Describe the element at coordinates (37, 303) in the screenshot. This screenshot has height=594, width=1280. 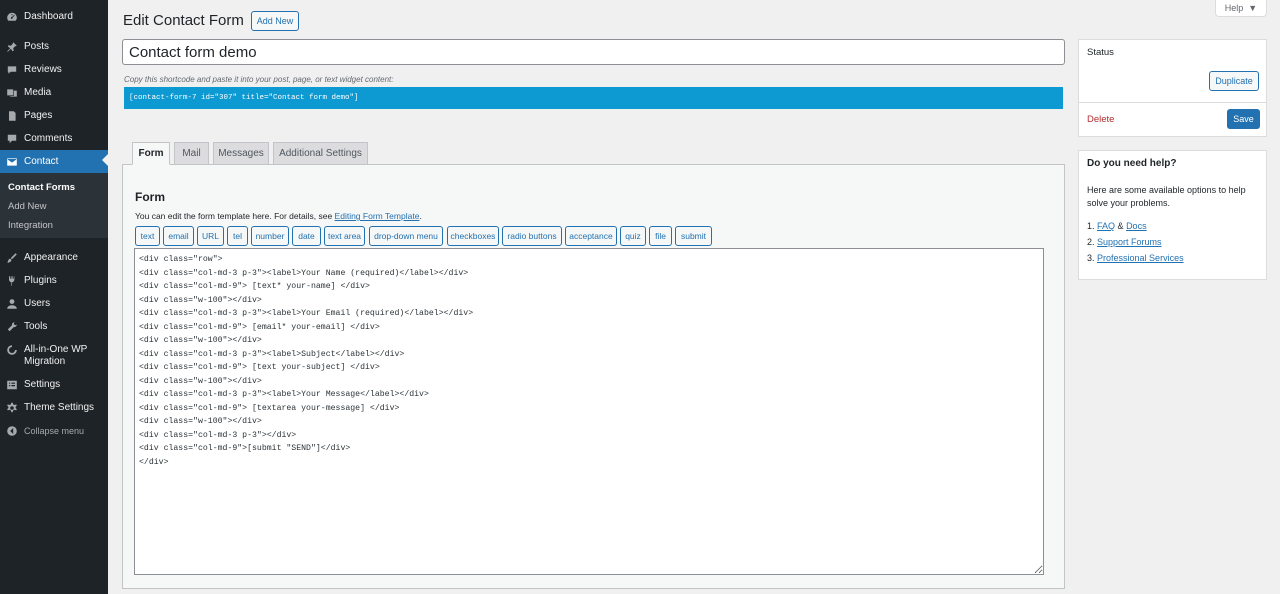
I see `sidebar-item-label: Users` at that location.